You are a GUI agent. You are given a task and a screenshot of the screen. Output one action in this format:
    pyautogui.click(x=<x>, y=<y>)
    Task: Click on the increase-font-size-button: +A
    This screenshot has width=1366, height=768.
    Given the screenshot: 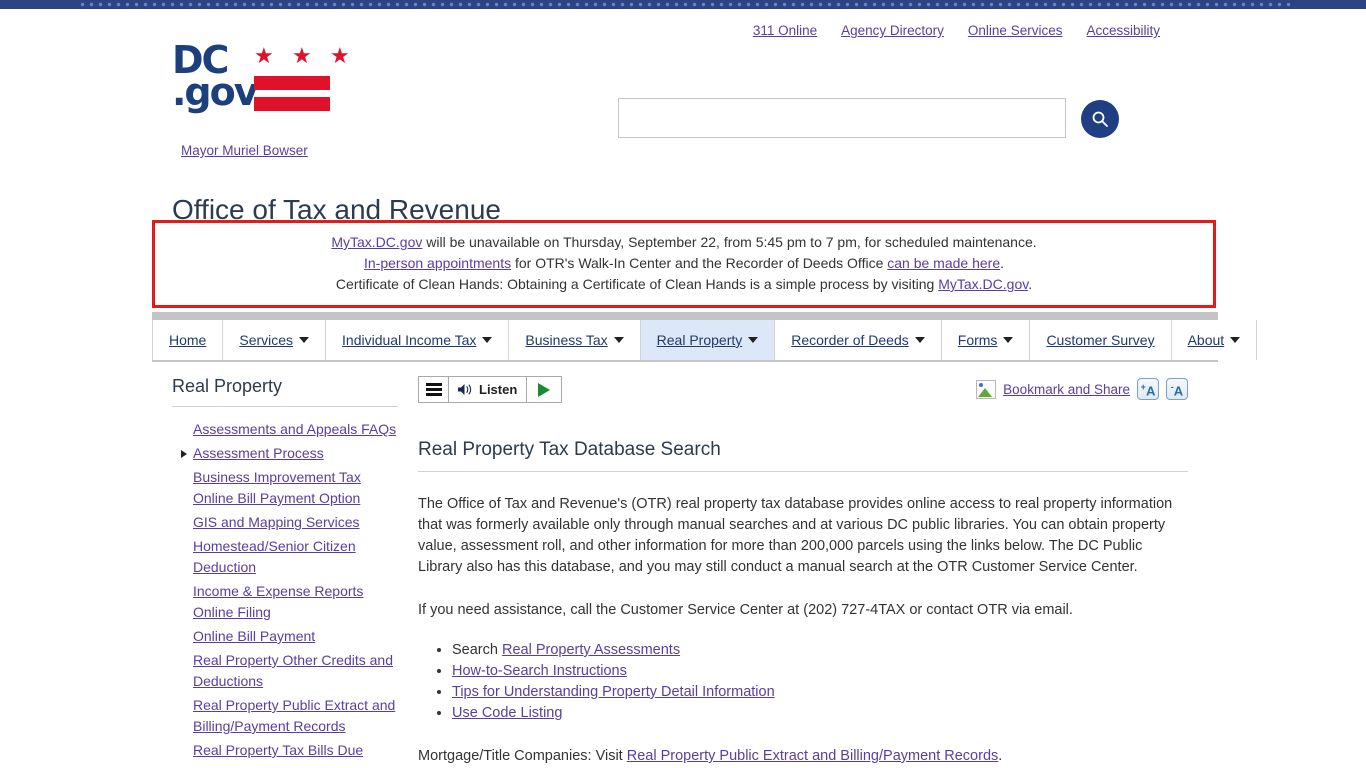 What is the action you would take?
    pyautogui.click(x=1148, y=389)
    